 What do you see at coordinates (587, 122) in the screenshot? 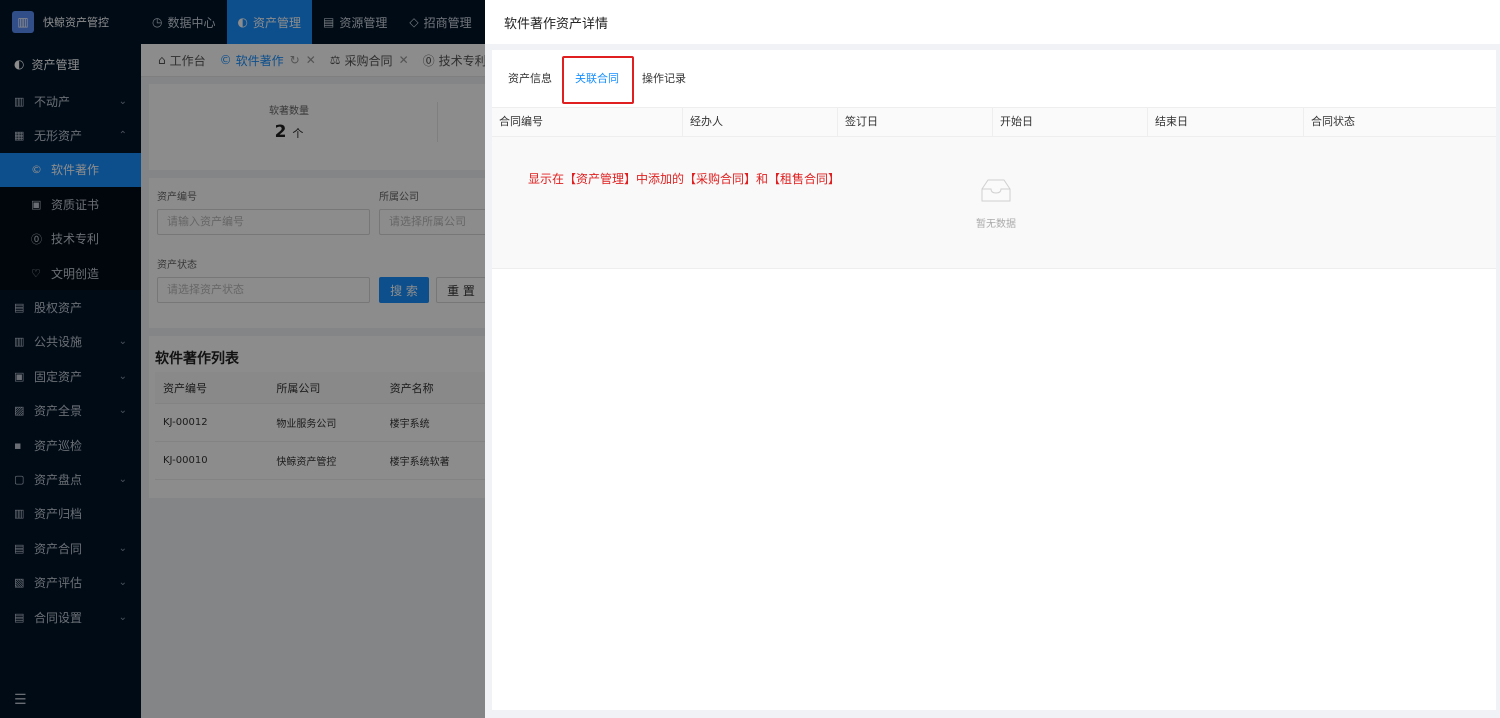
I see `column-contract-no: 合同编号` at bounding box center [587, 122].